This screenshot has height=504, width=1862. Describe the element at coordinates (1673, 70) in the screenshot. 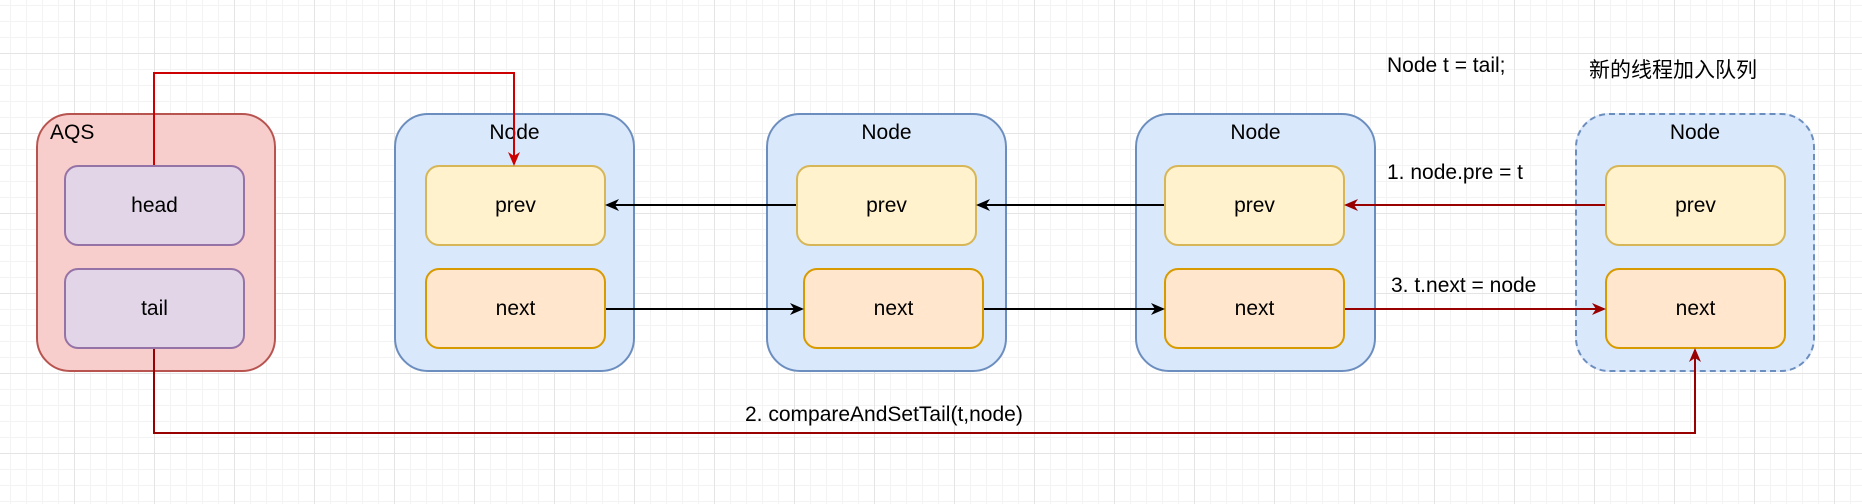

I see `caption-label: 新的线程加入队列` at that location.